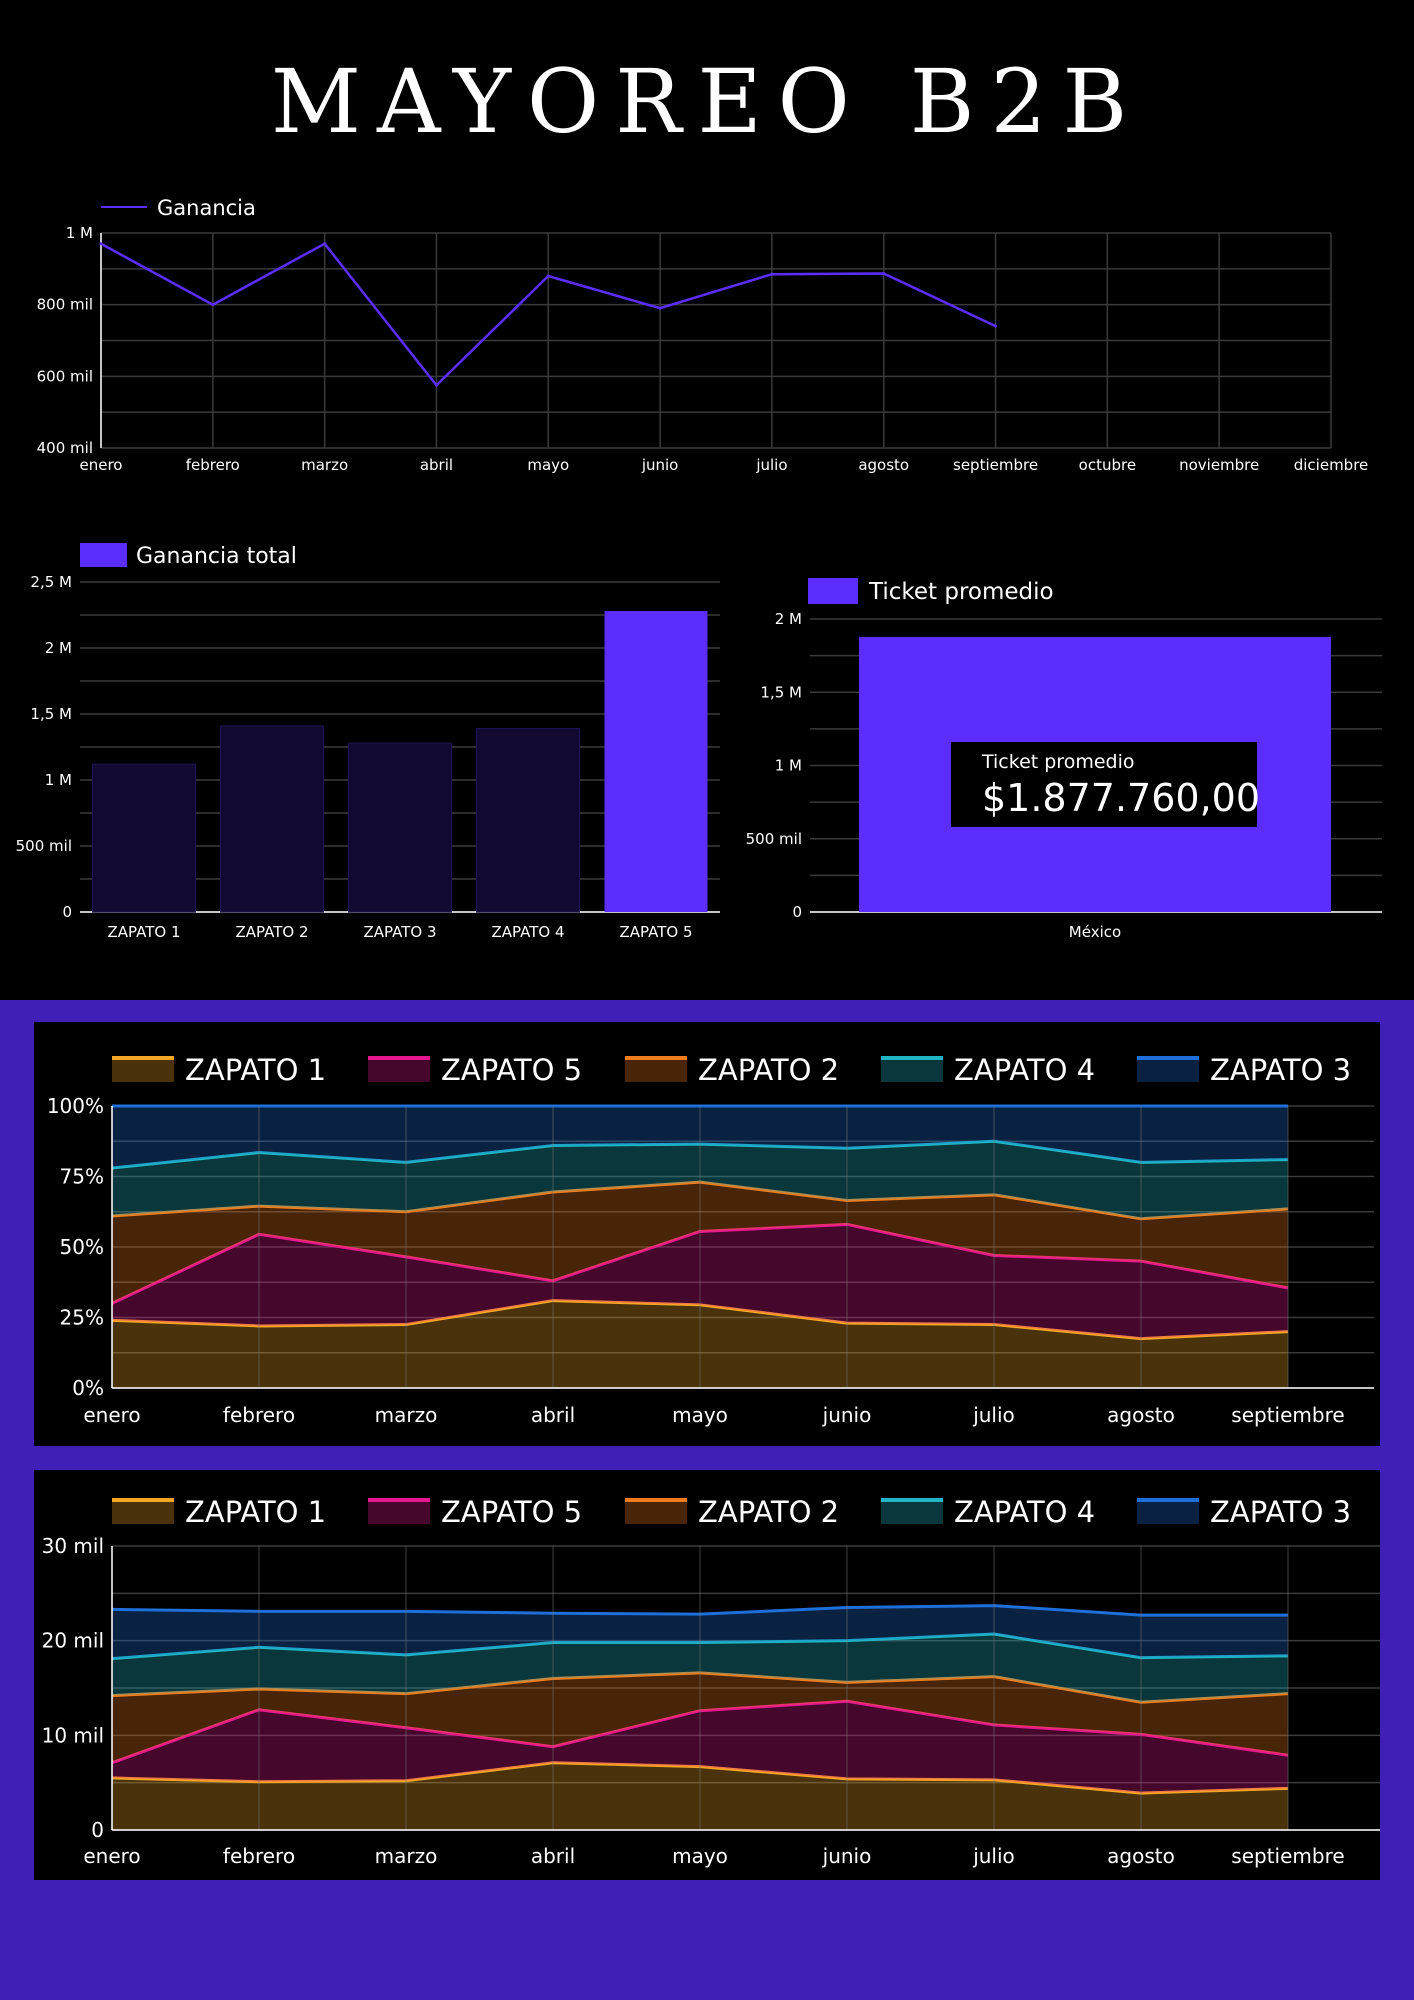 The width and height of the screenshot is (1414, 2000). Describe the element at coordinates (833, 591) in the screenshot. I see `legend-swatch-ticket-promedio` at that location.